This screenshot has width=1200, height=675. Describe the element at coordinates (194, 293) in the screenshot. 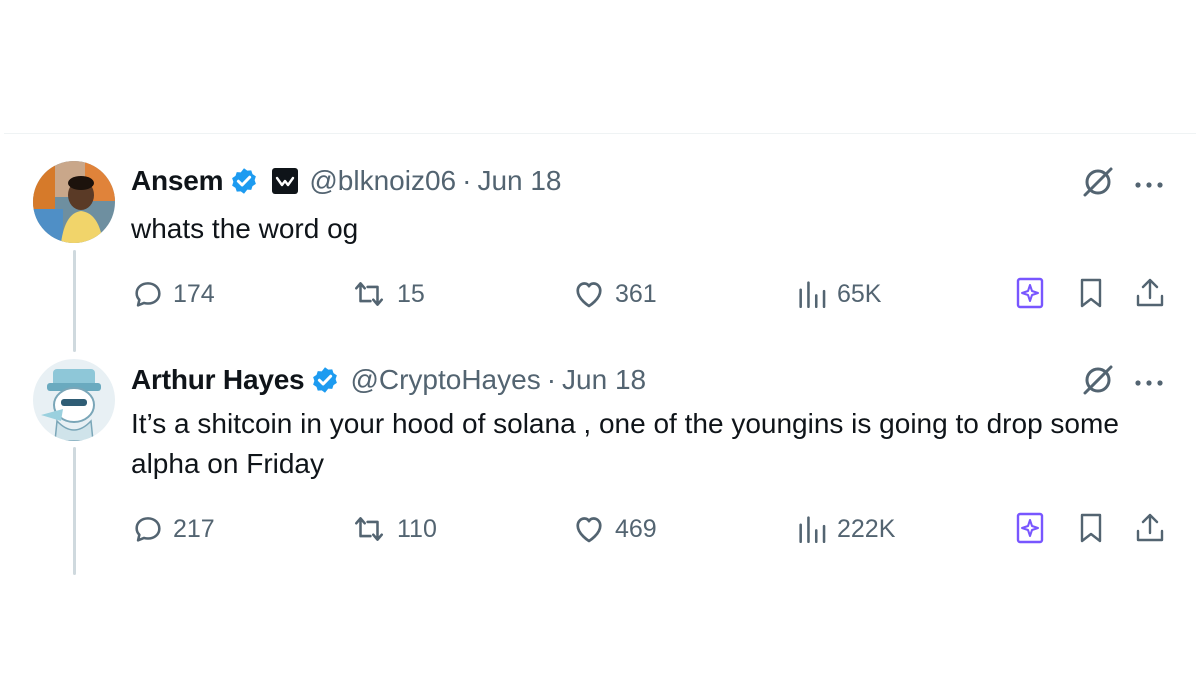

I see `reply-count: 174` at that location.